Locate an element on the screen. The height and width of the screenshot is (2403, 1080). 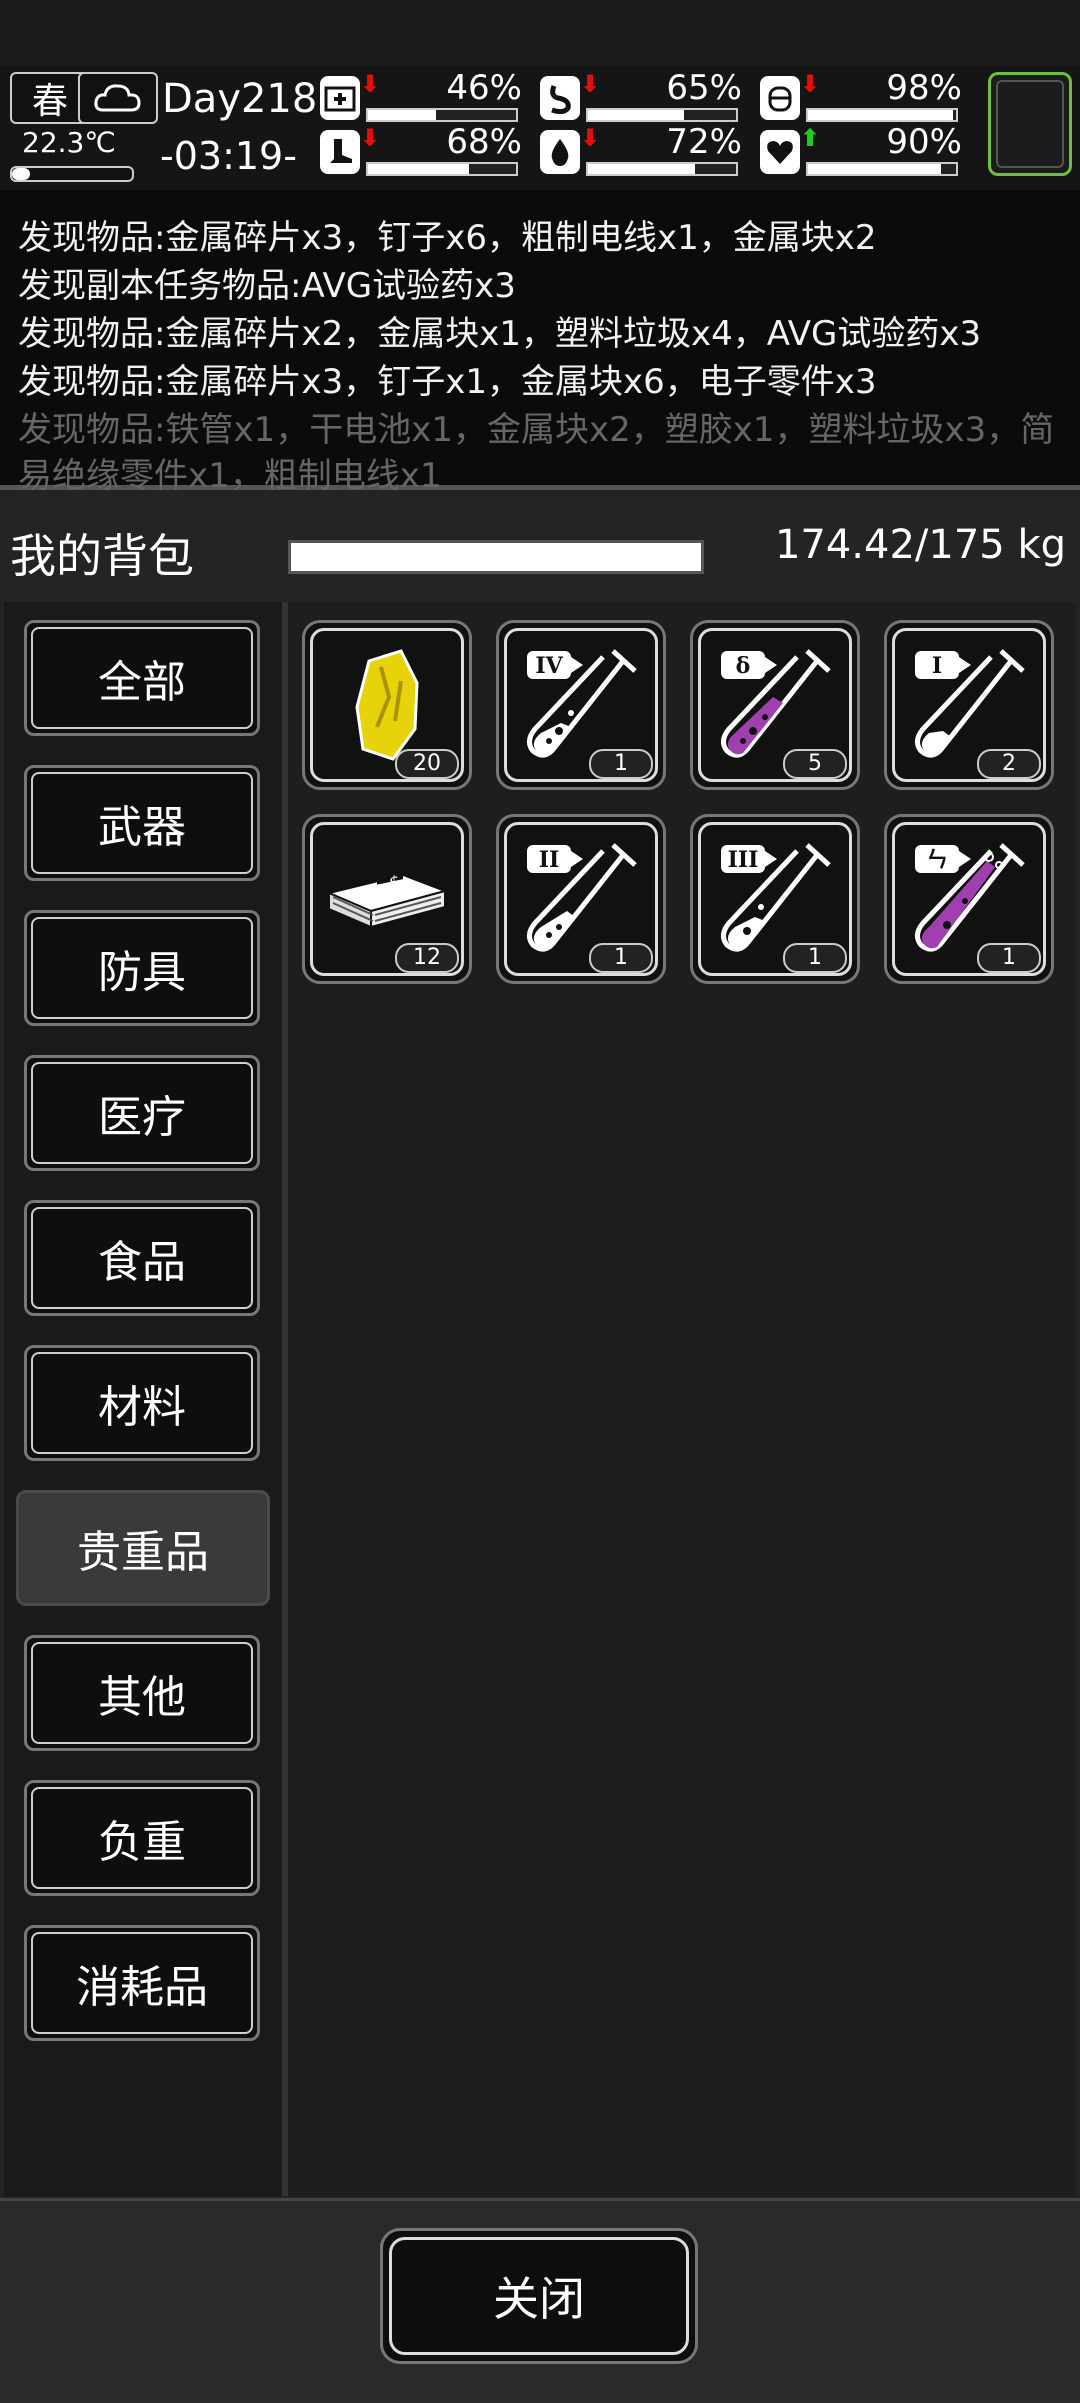
category-label: 贵重品 is located at coordinates (143, 1552).